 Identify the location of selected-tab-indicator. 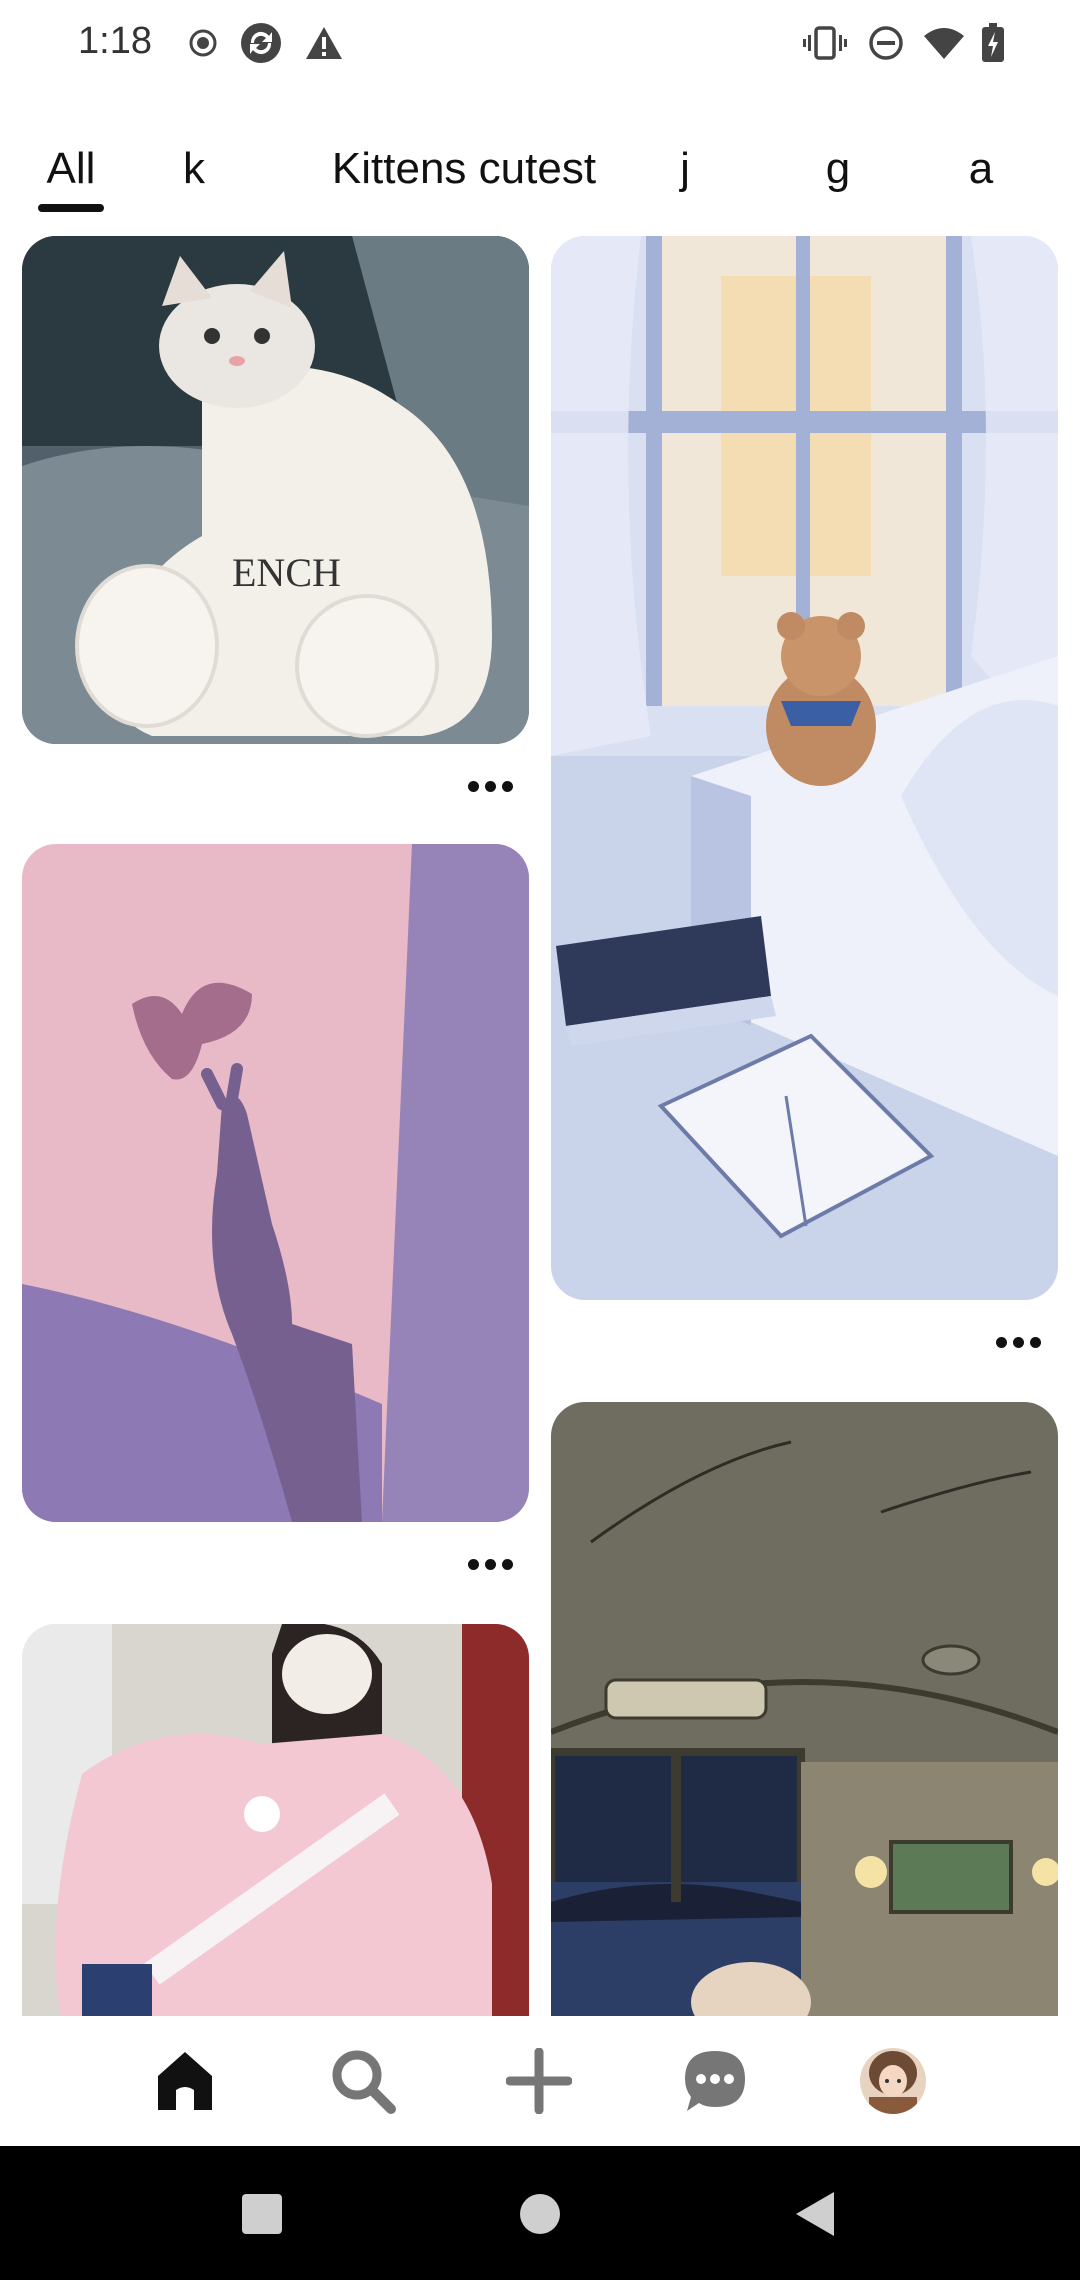
(71, 208).